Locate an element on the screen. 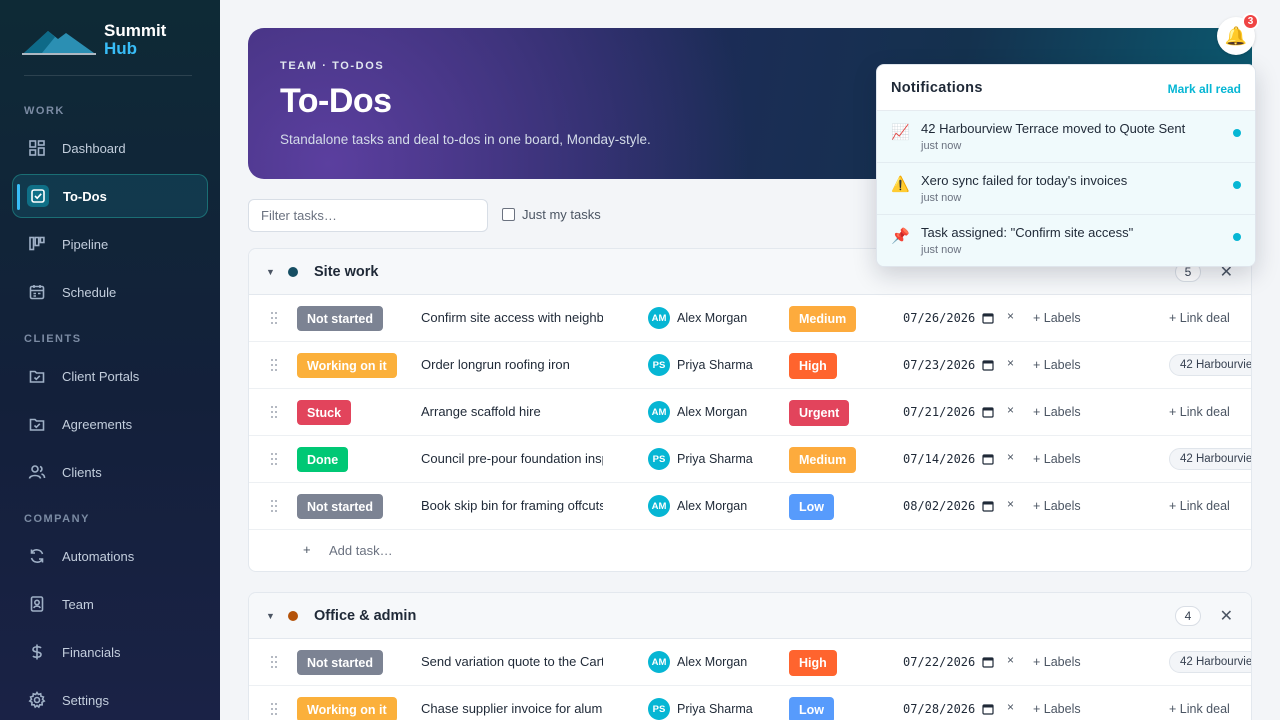 The width and height of the screenshot is (1280, 720). sidebar-item-financials: Financials is located at coordinates (110, 652).